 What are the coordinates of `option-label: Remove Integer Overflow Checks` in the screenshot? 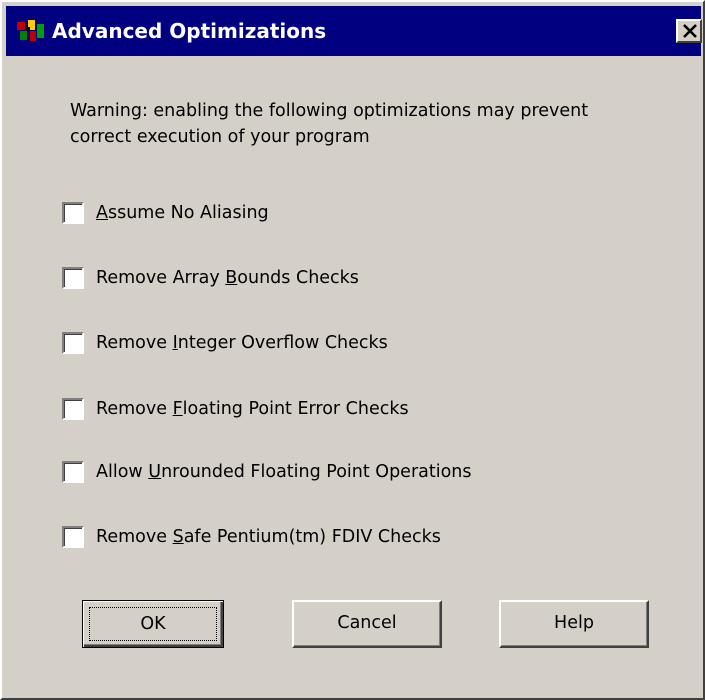 It's located at (242, 343).